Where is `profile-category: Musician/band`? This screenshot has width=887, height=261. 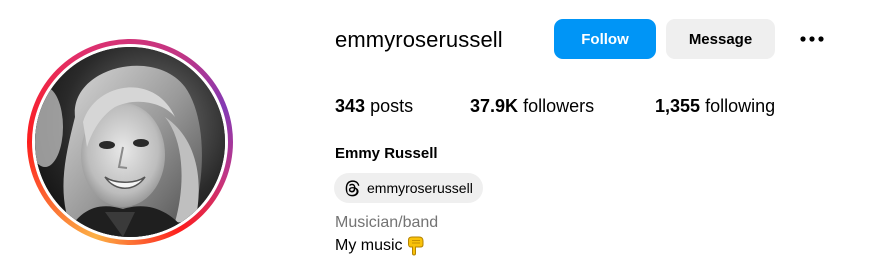
profile-category: Musician/band is located at coordinates (387, 222).